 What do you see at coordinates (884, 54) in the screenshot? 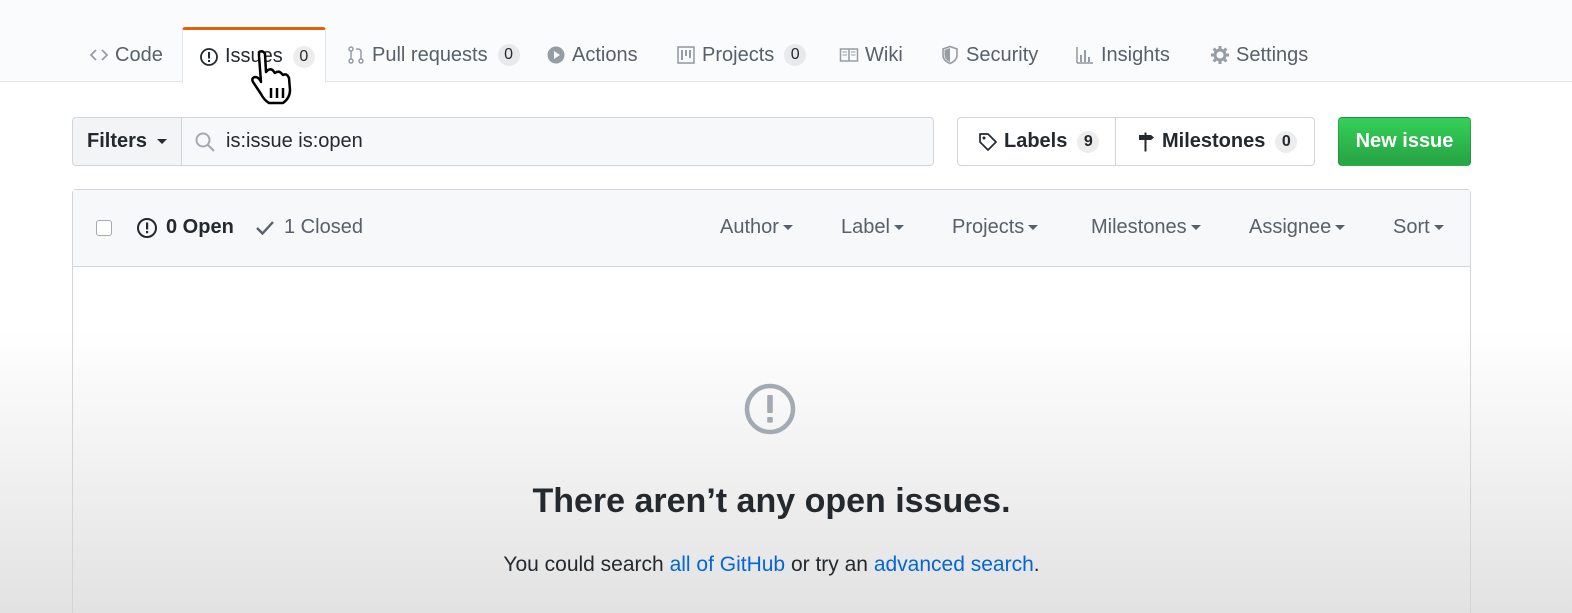
I see `tab-wiki-label: Wiki` at bounding box center [884, 54].